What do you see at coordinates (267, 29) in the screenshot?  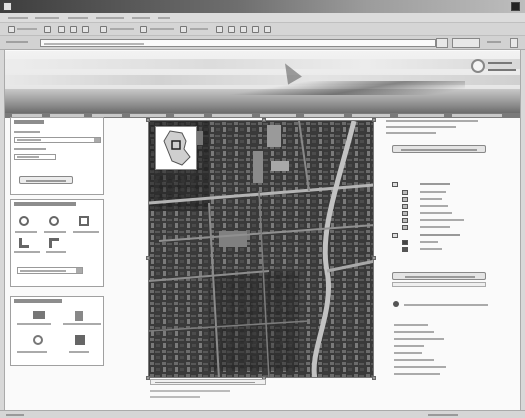 I see `discuss-icon` at bounding box center [267, 29].